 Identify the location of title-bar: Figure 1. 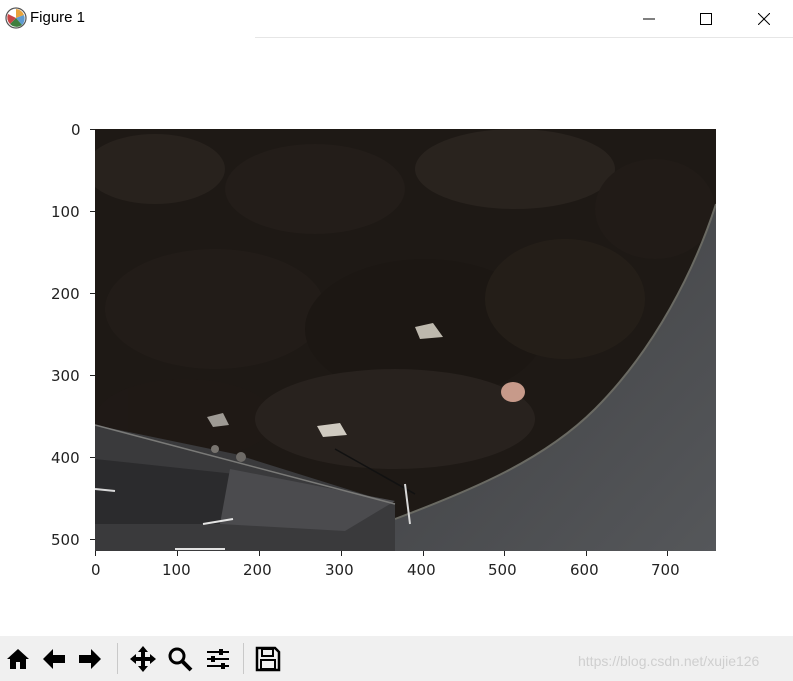
(396, 18).